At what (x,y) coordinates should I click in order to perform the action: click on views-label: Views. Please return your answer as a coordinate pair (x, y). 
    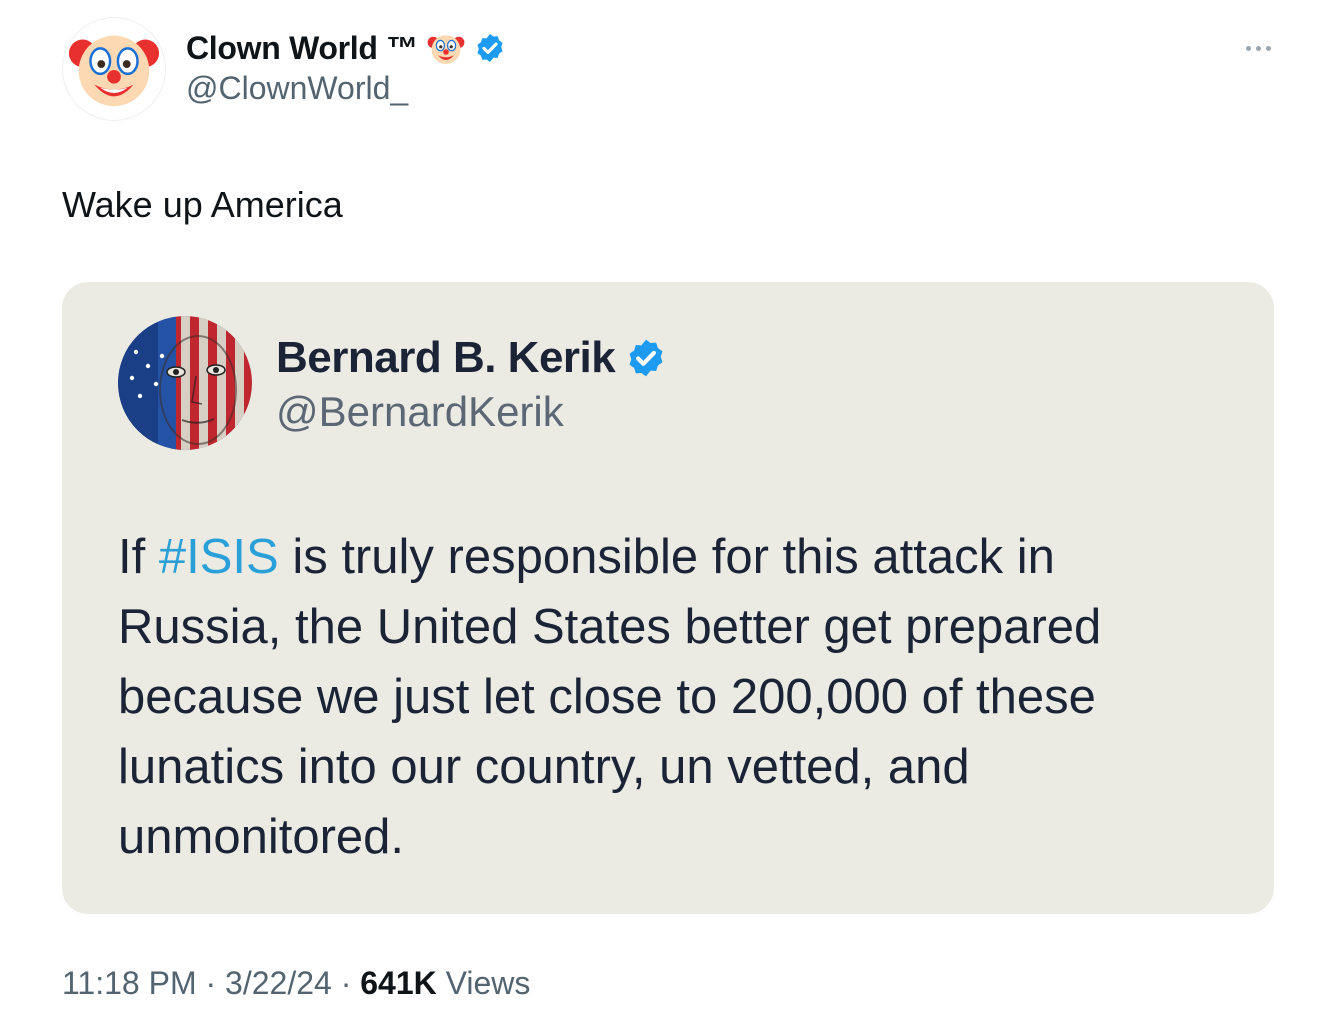
    Looking at the image, I should click on (483, 983).